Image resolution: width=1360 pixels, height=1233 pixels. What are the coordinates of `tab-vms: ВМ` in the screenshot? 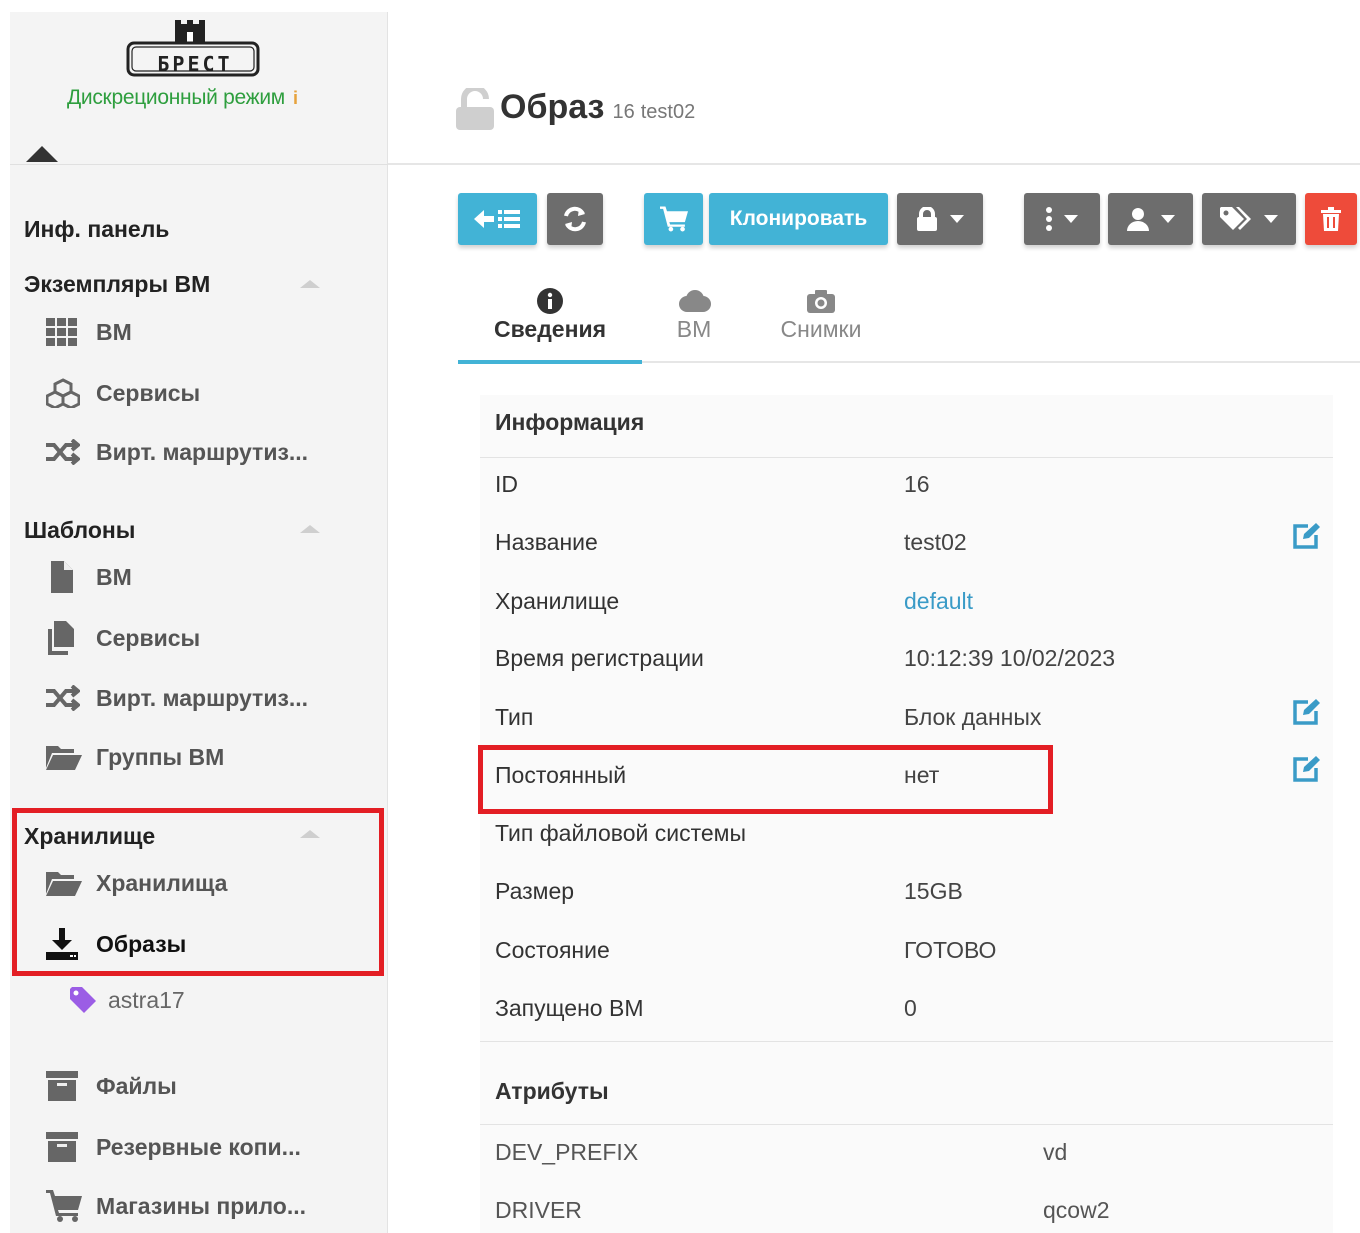 It's located at (694, 325).